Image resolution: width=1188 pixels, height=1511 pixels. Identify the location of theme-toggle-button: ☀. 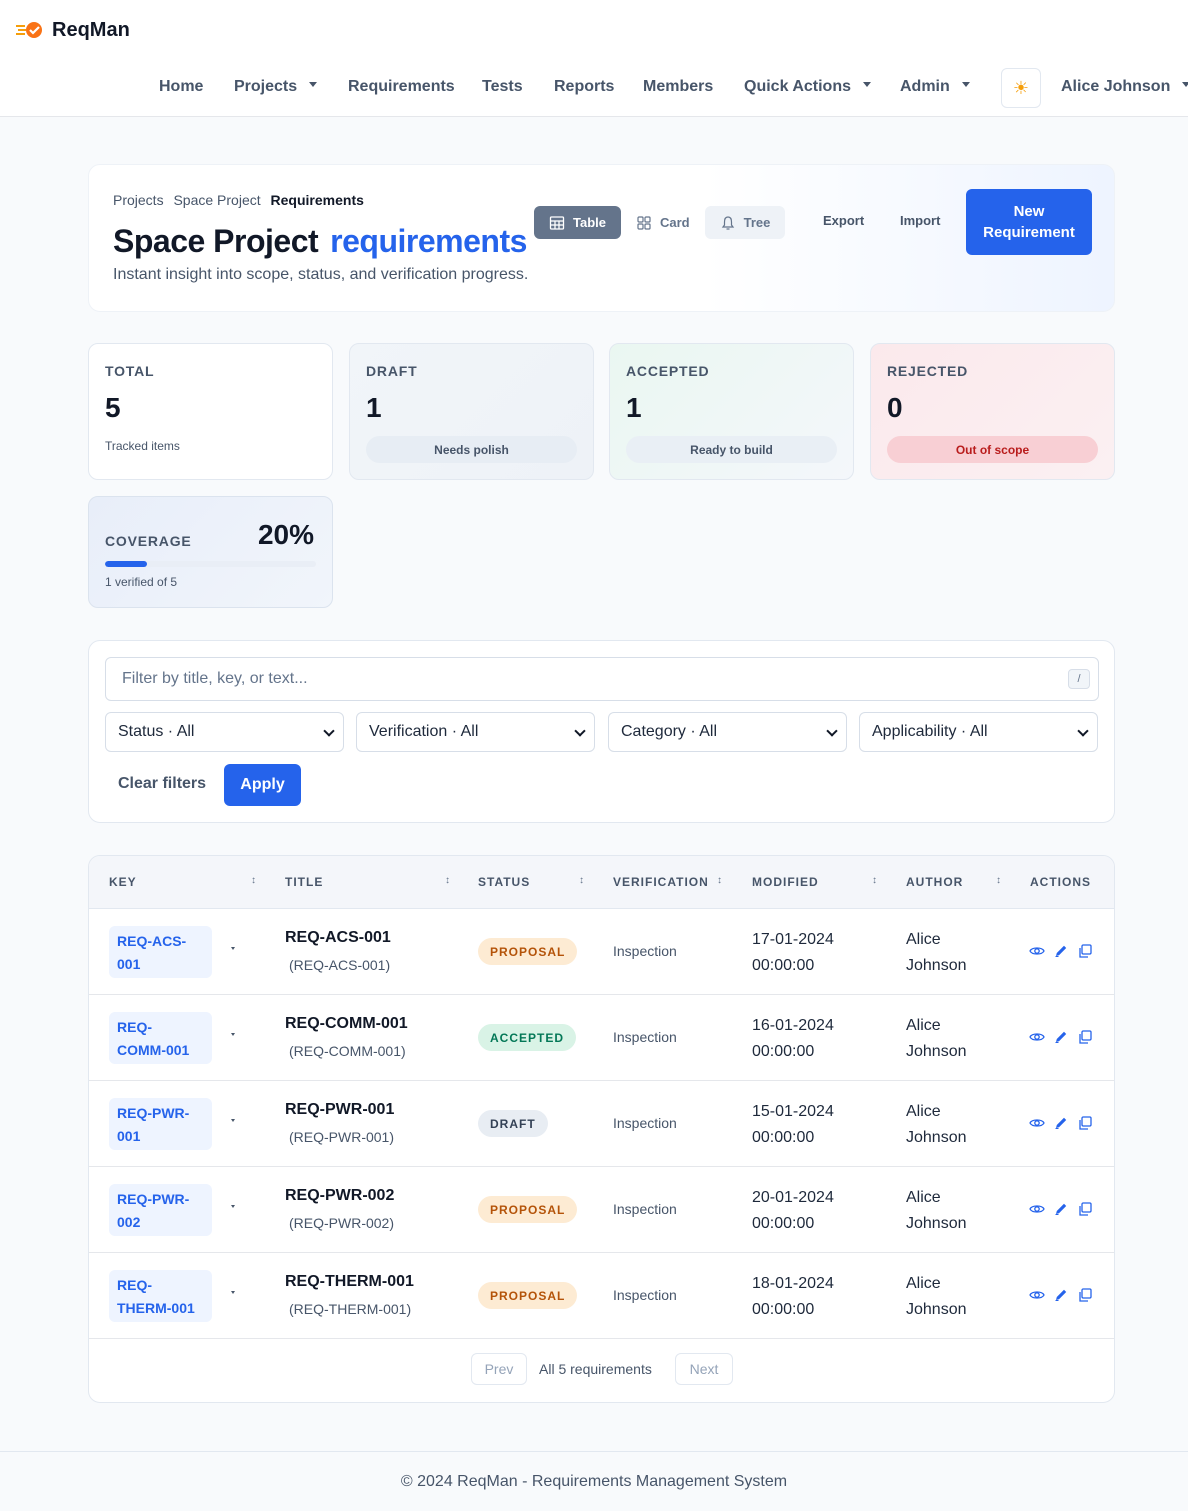
(1021, 88).